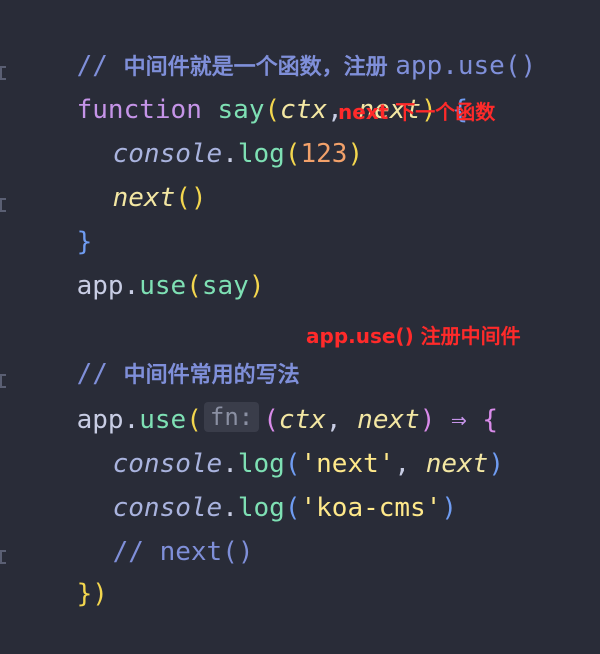 The width and height of the screenshot is (600, 654). I want to click on code-line-4: next(), so click(128, 175).